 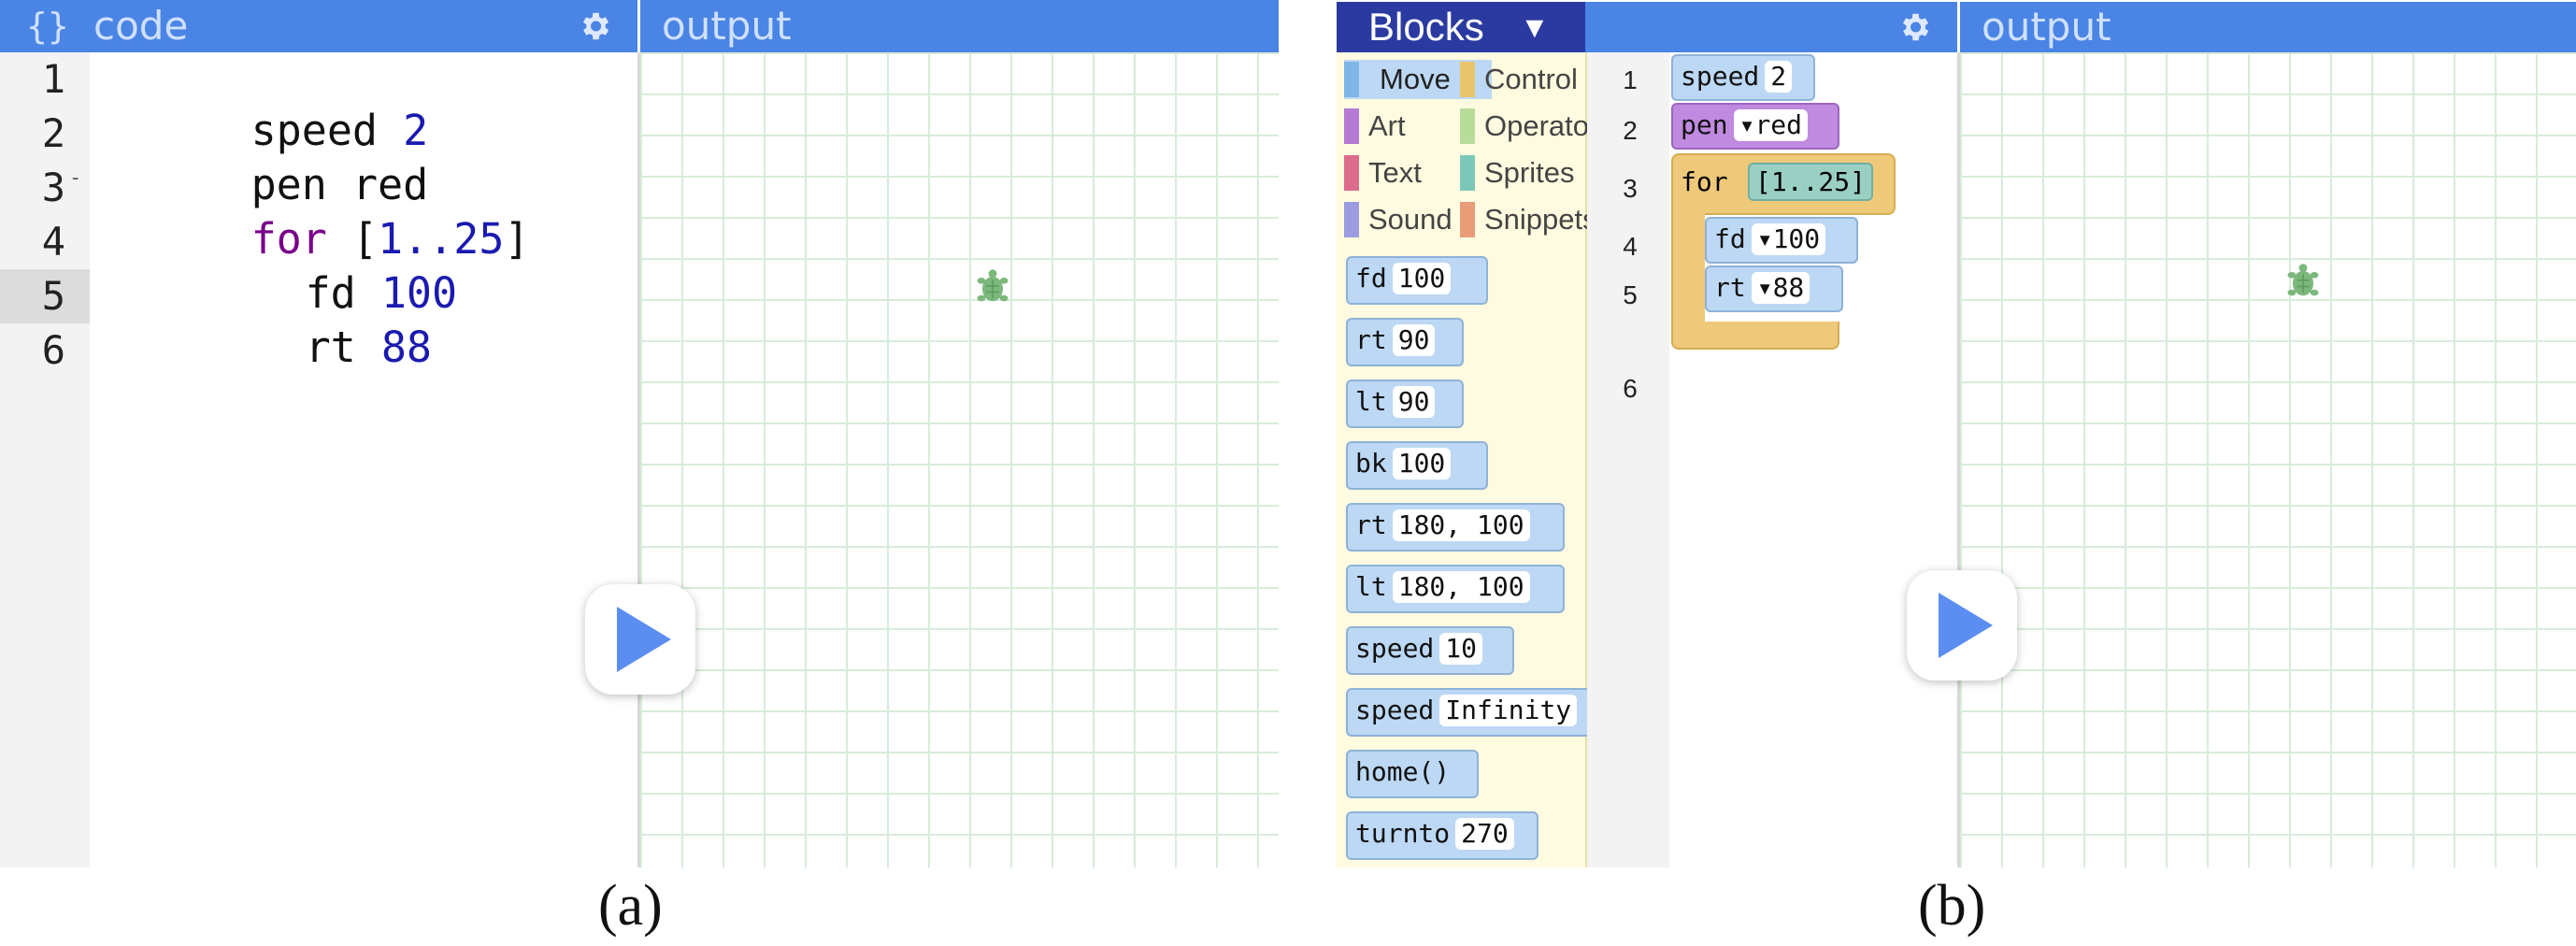 What do you see at coordinates (1430, 650) in the screenshot?
I see `palette-block-speed: speed 10` at bounding box center [1430, 650].